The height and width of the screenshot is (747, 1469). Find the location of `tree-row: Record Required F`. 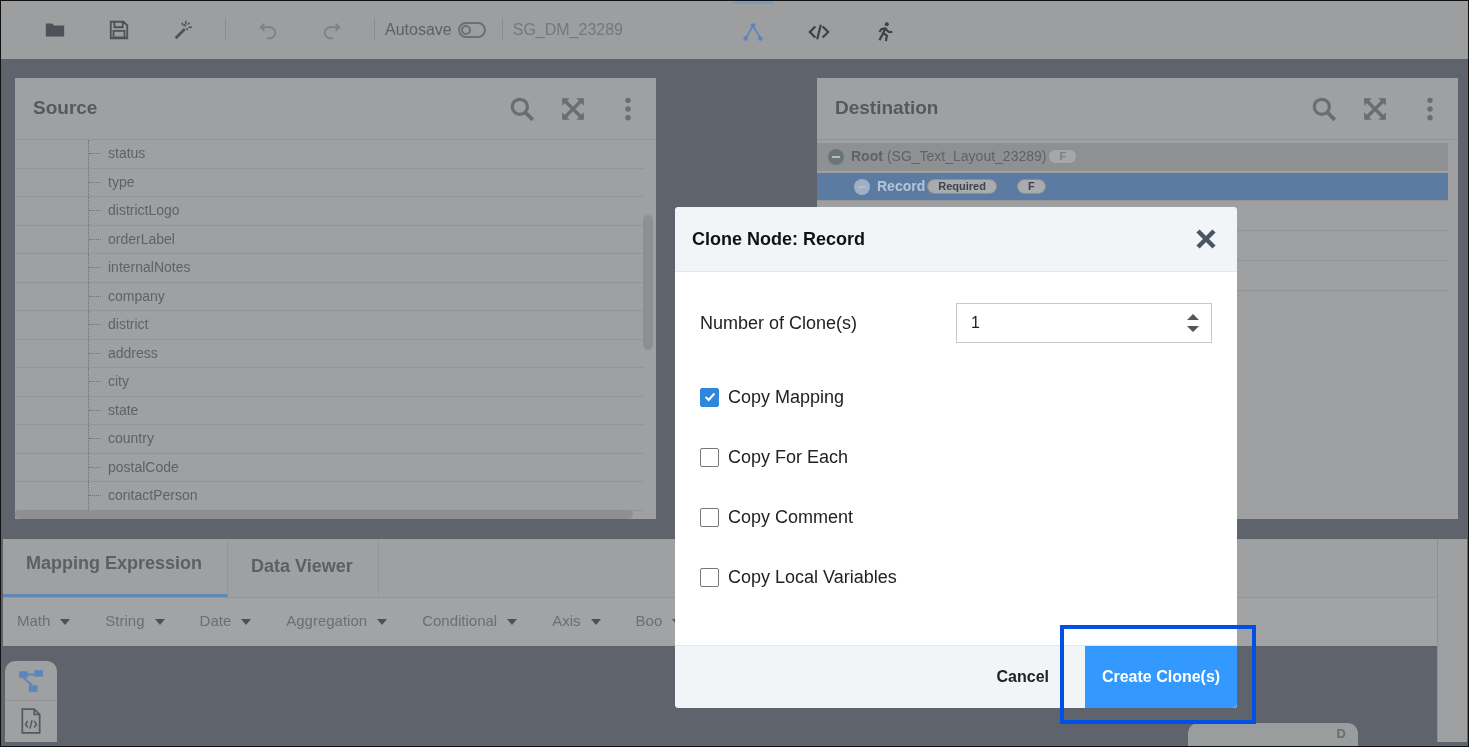

tree-row: Record Required F is located at coordinates (1132, 187).